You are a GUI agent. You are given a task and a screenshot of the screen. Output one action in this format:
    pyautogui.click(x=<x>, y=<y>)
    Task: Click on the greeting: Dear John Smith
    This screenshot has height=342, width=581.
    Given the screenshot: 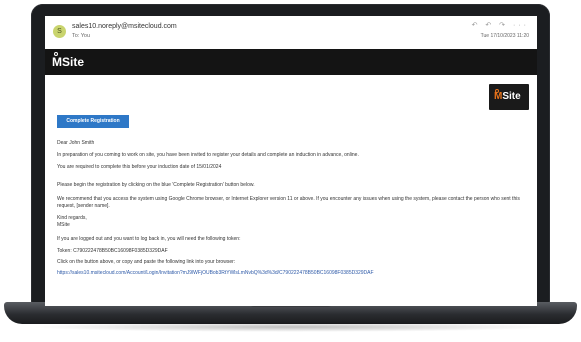 What is the action you would take?
    pyautogui.click(x=76, y=143)
    